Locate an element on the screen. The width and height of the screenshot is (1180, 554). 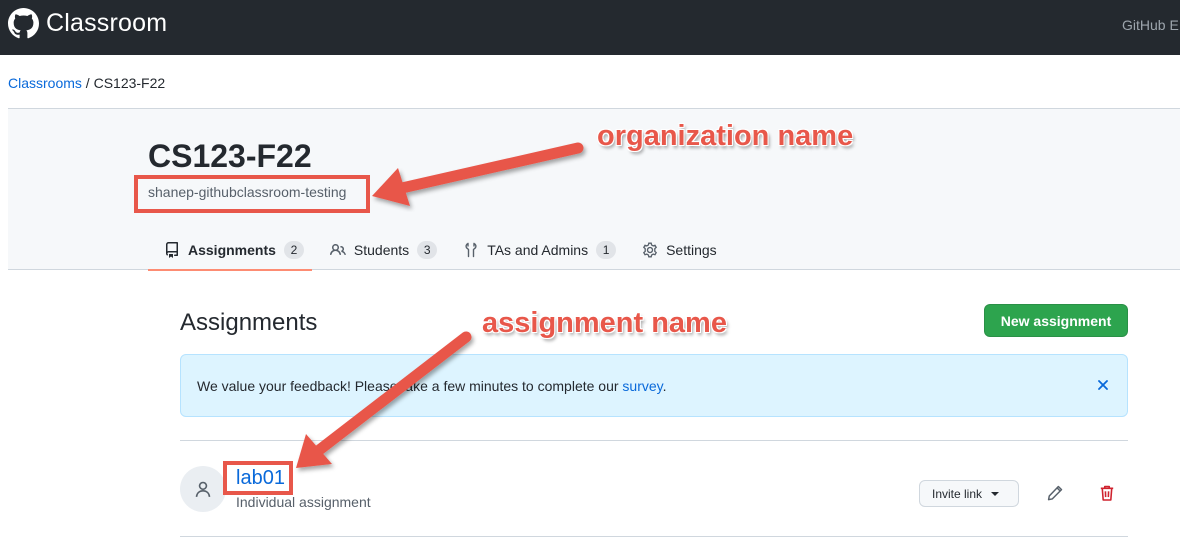
breadcrumb: Classrooms / CS123-F22 is located at coordinates (86, 83).